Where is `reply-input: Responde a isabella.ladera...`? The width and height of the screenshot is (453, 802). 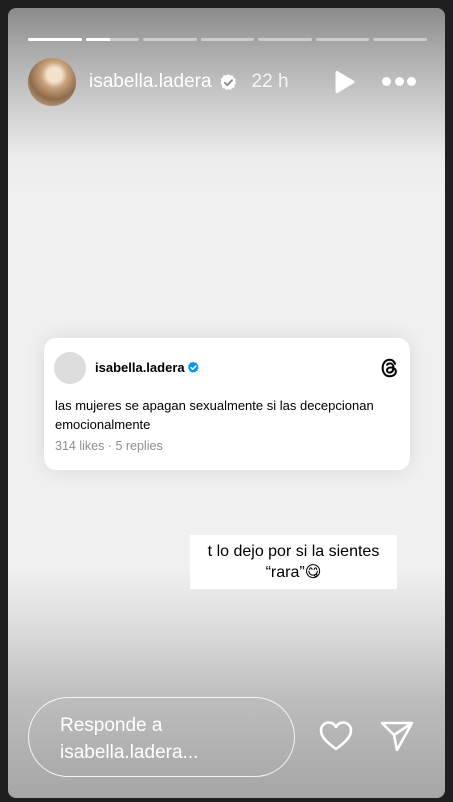
reply-input: Responde a isabella.ladera... is located at coordinates (161, 737).